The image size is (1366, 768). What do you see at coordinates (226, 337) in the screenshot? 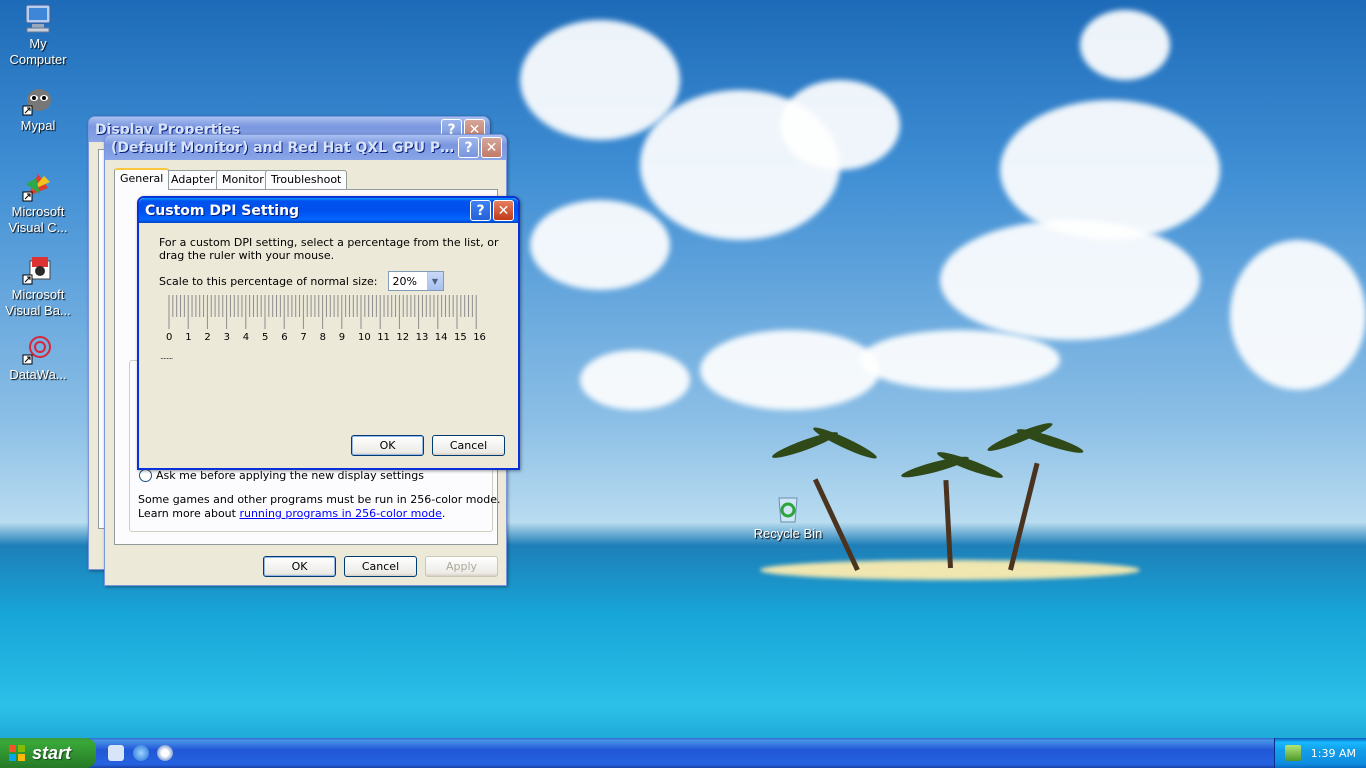
I see `ruler-number: 3` at bounding box center [226, 337].